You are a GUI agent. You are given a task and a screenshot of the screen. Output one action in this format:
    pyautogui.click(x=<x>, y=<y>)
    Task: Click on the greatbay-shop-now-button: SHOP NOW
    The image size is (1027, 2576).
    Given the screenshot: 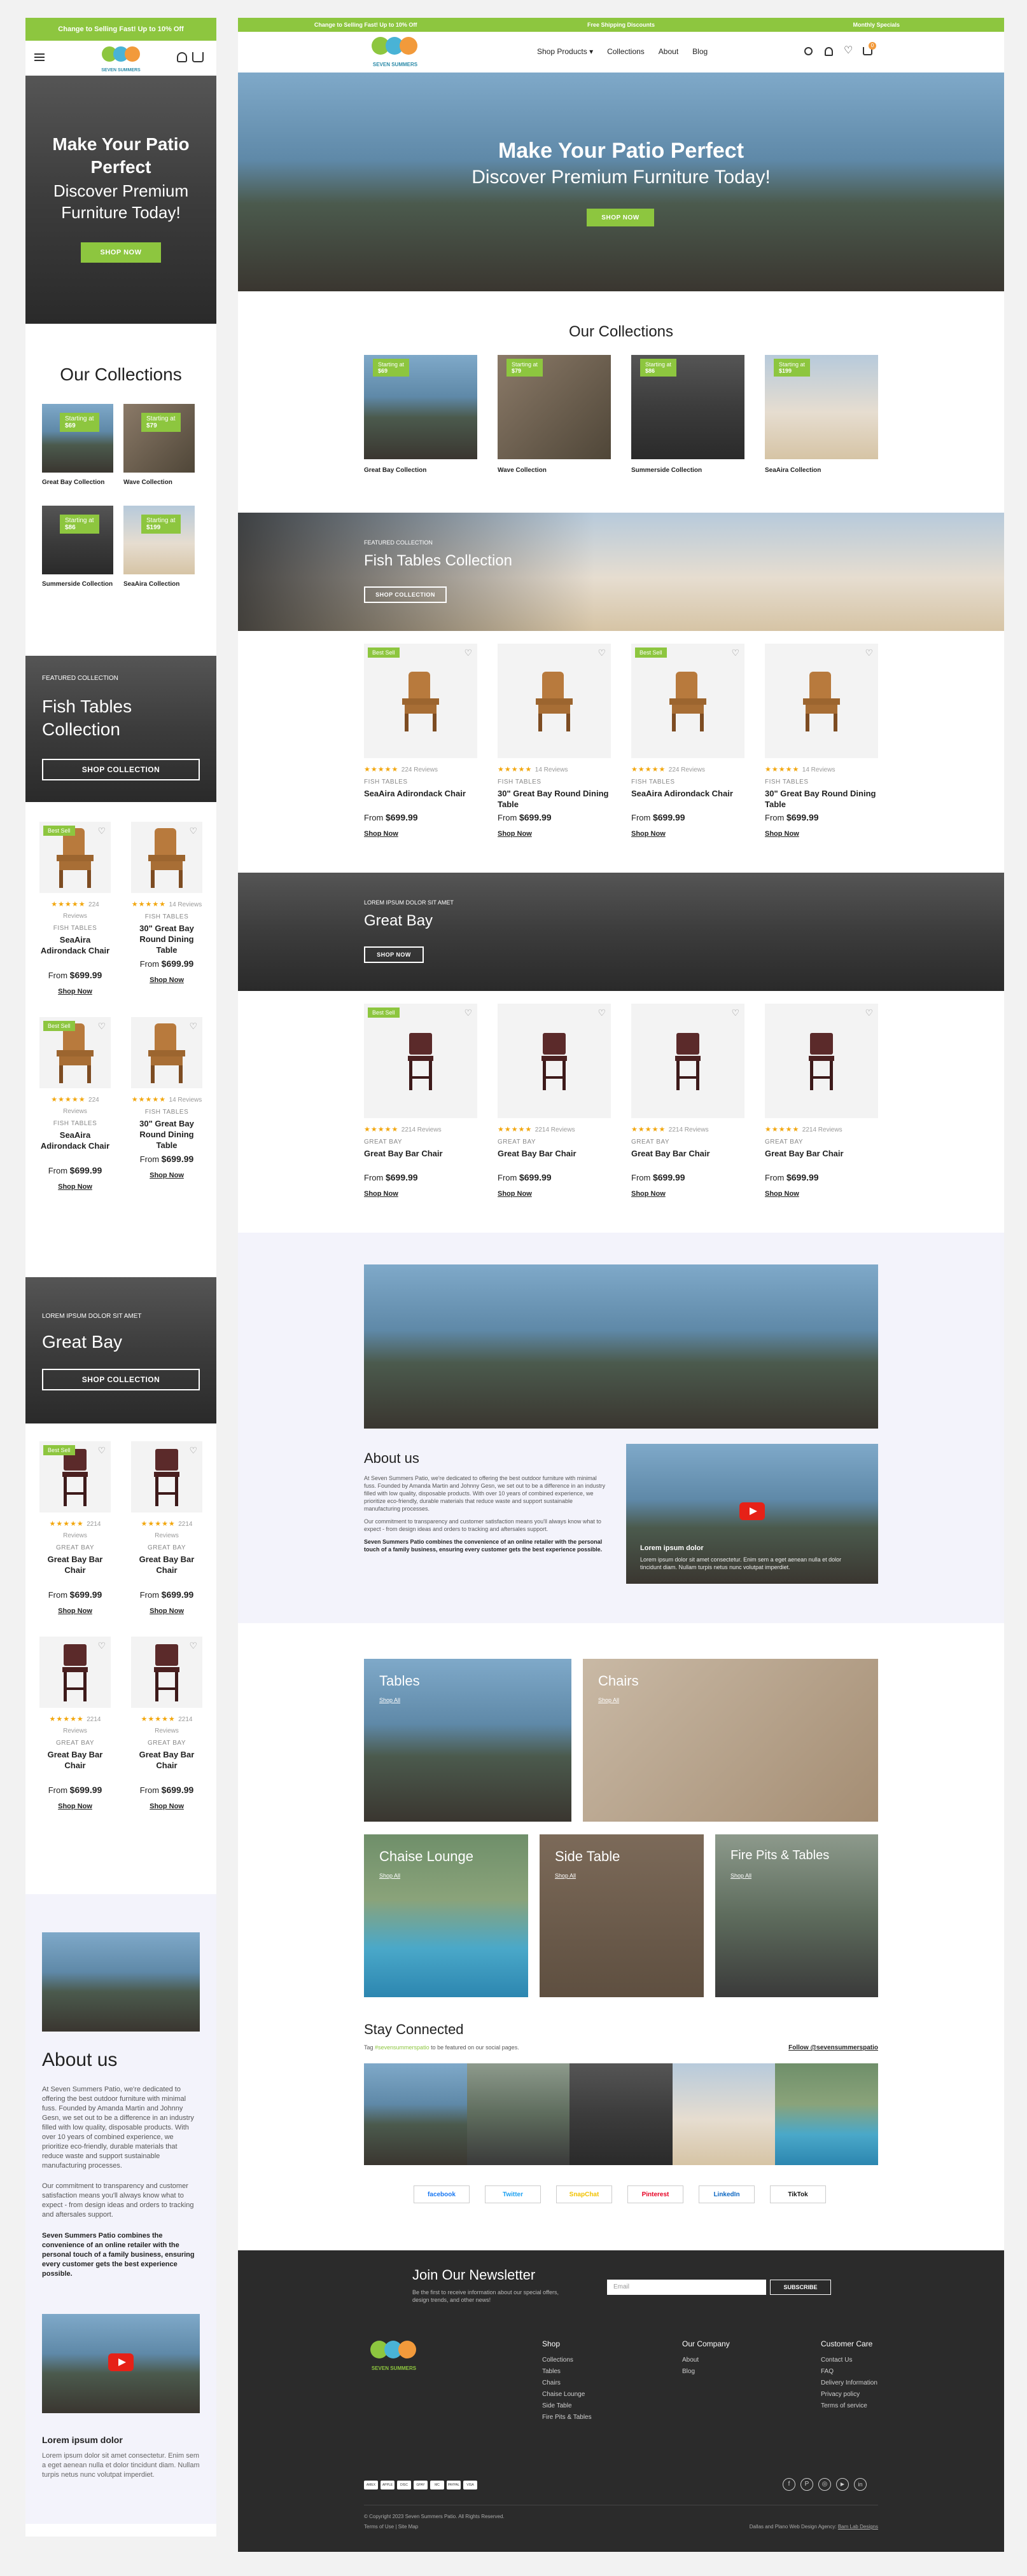 What is the action you would take?
    pyautogui.click(x=394, y=954)
    